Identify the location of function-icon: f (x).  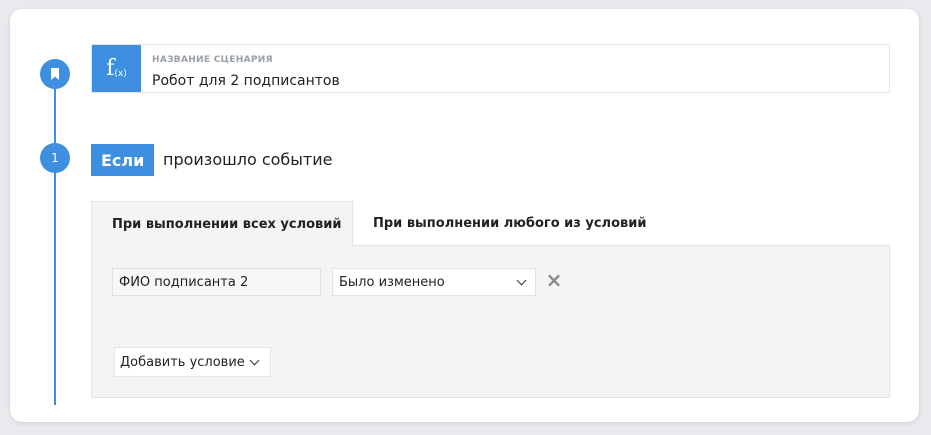
(116, 68).